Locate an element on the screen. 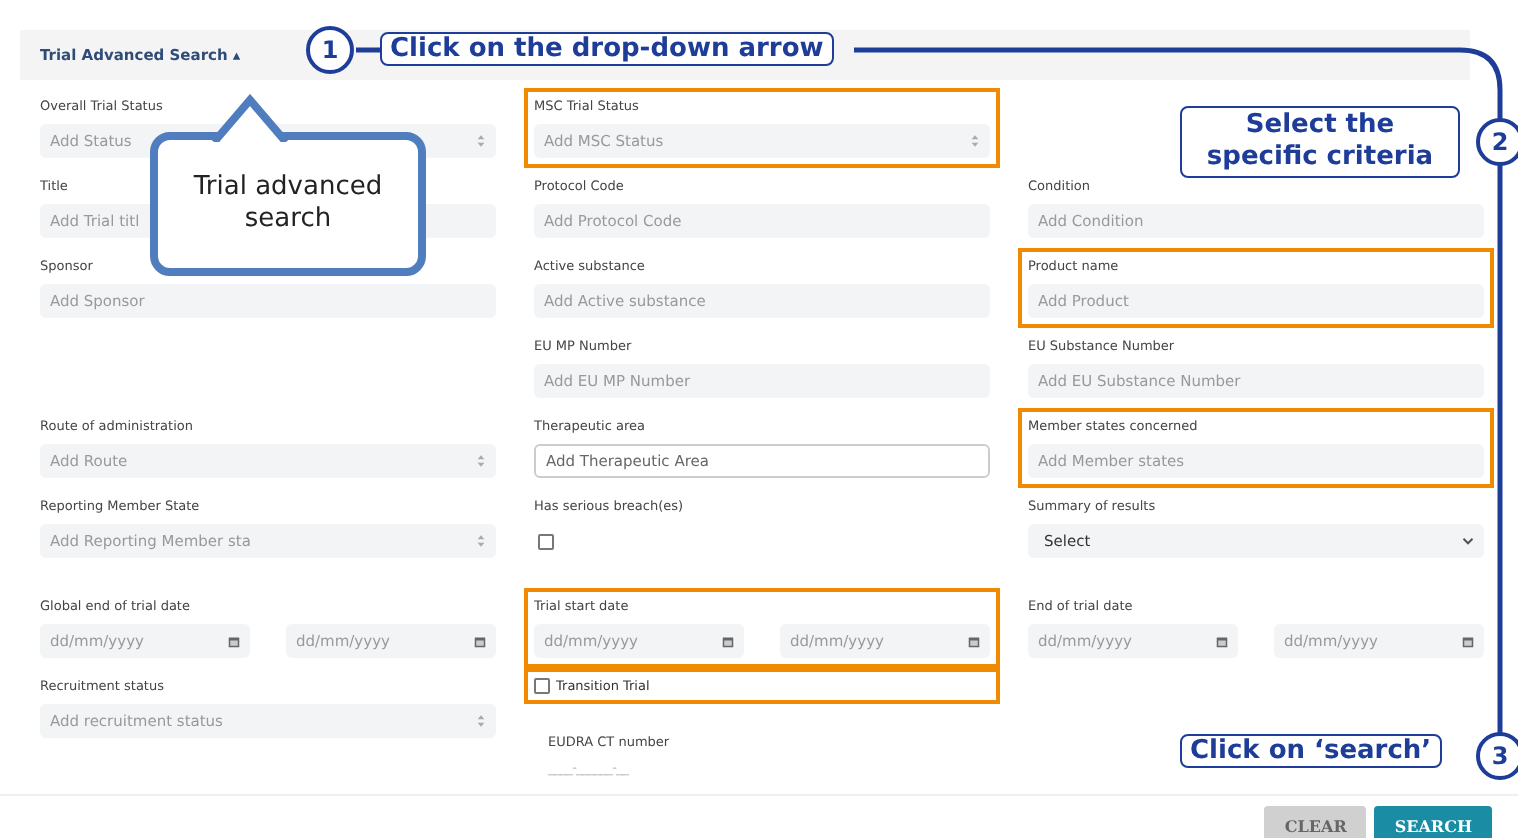  chevron-down-icon is located at coordinates (1468, 541).